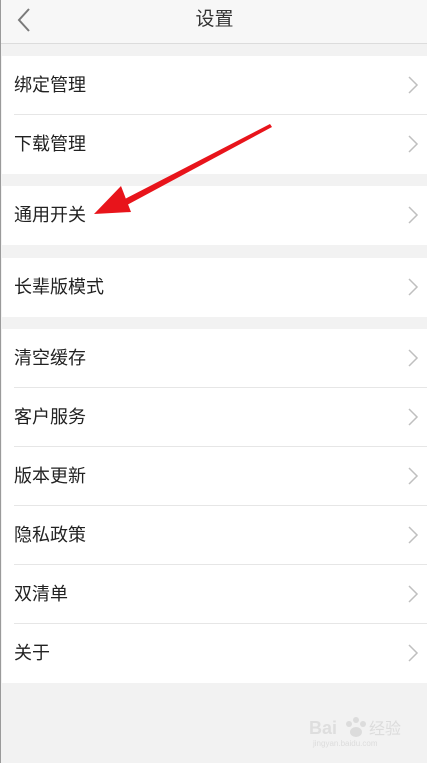 The width and height of the screenshot is (427, 763). I want to click on settings-item-label: 绑定管理, so click(50, 85).